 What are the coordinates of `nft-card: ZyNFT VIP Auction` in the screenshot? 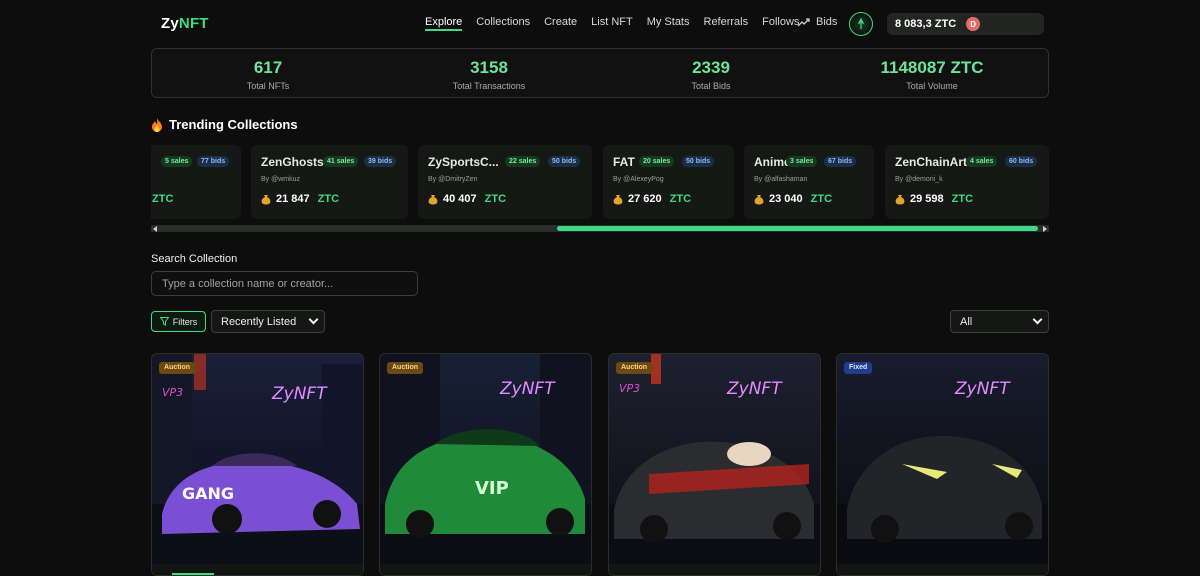 It's located at (485, 464).